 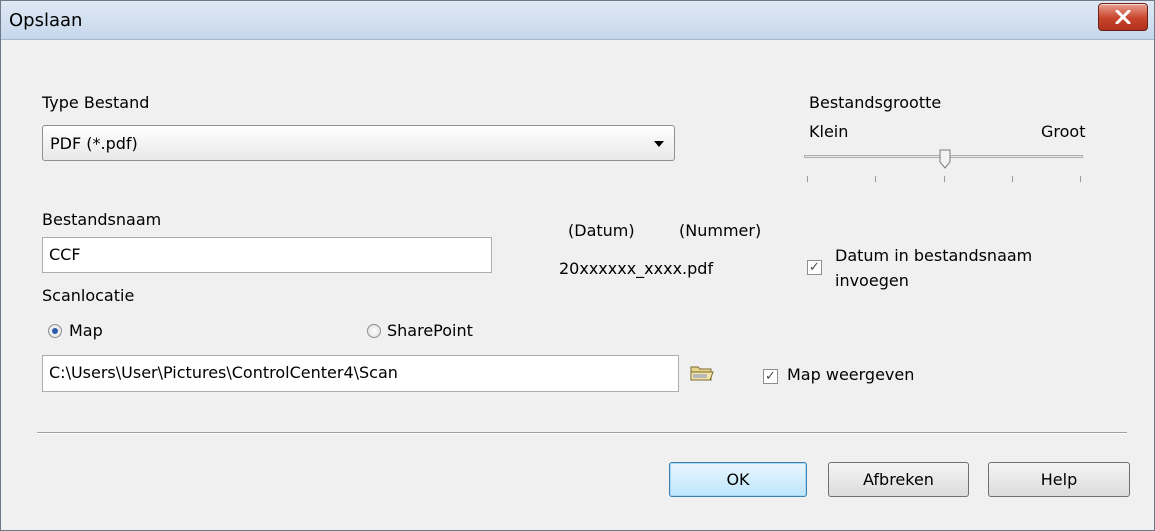 What do you see at coordinates (582, 433) in the screenshot?
I see `separator` at bounding box center [582, 433].